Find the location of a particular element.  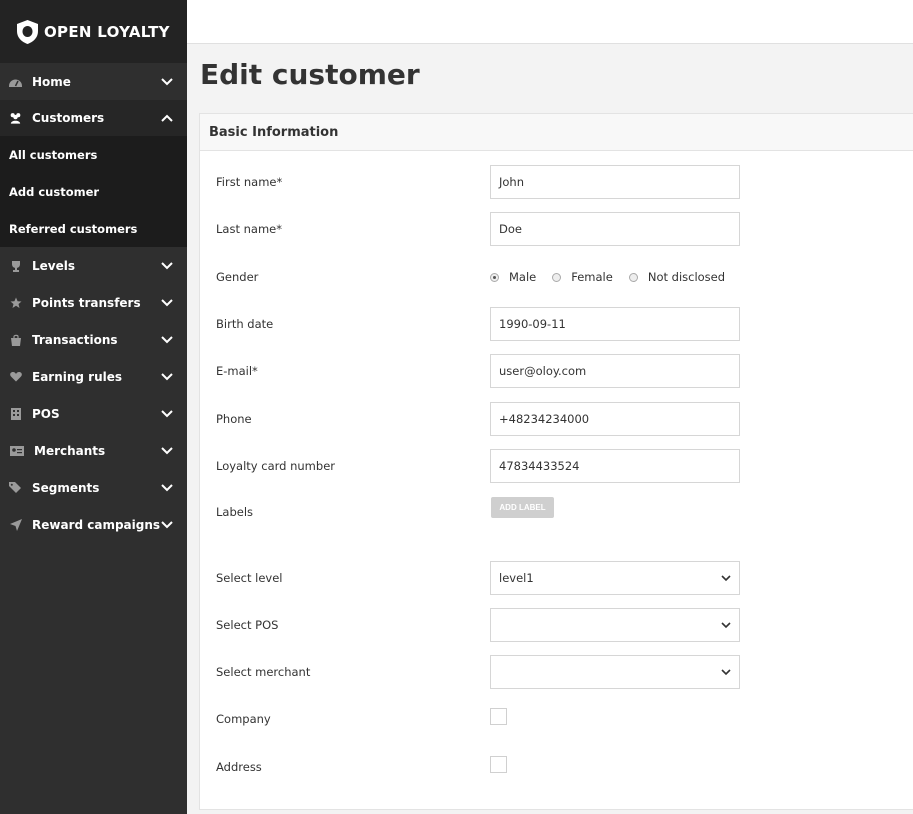

level-select-value: level1 is located at coordinates (516, 578).